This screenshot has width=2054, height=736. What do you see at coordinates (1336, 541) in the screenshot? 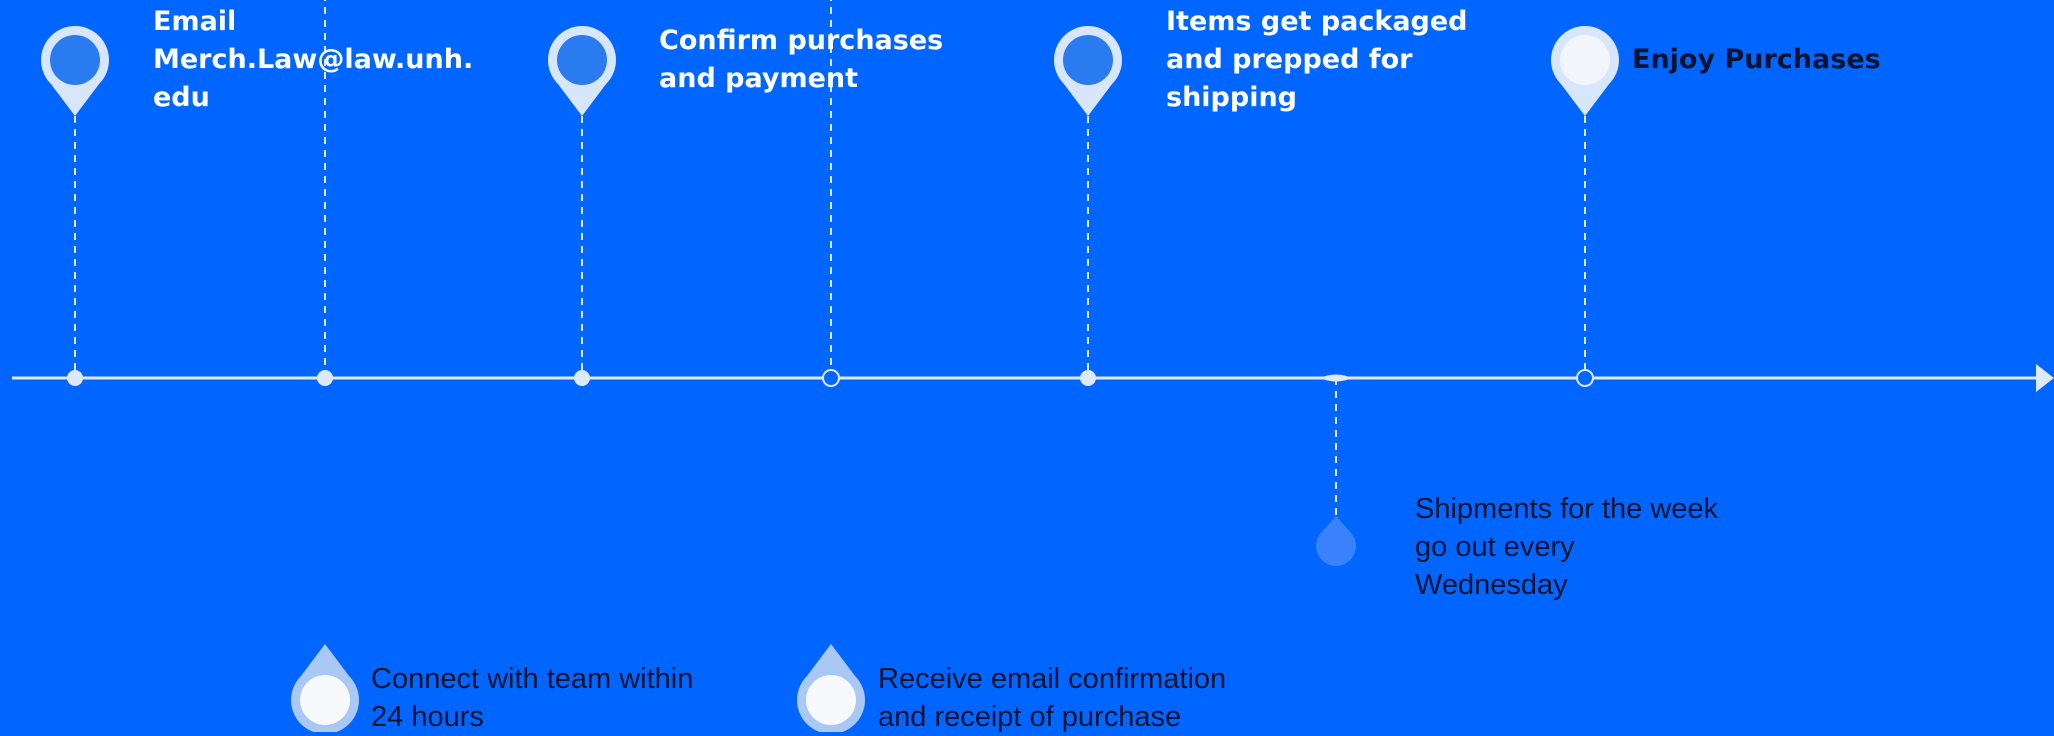
I see `pin-shipments` at bounding box center [1336, 541].